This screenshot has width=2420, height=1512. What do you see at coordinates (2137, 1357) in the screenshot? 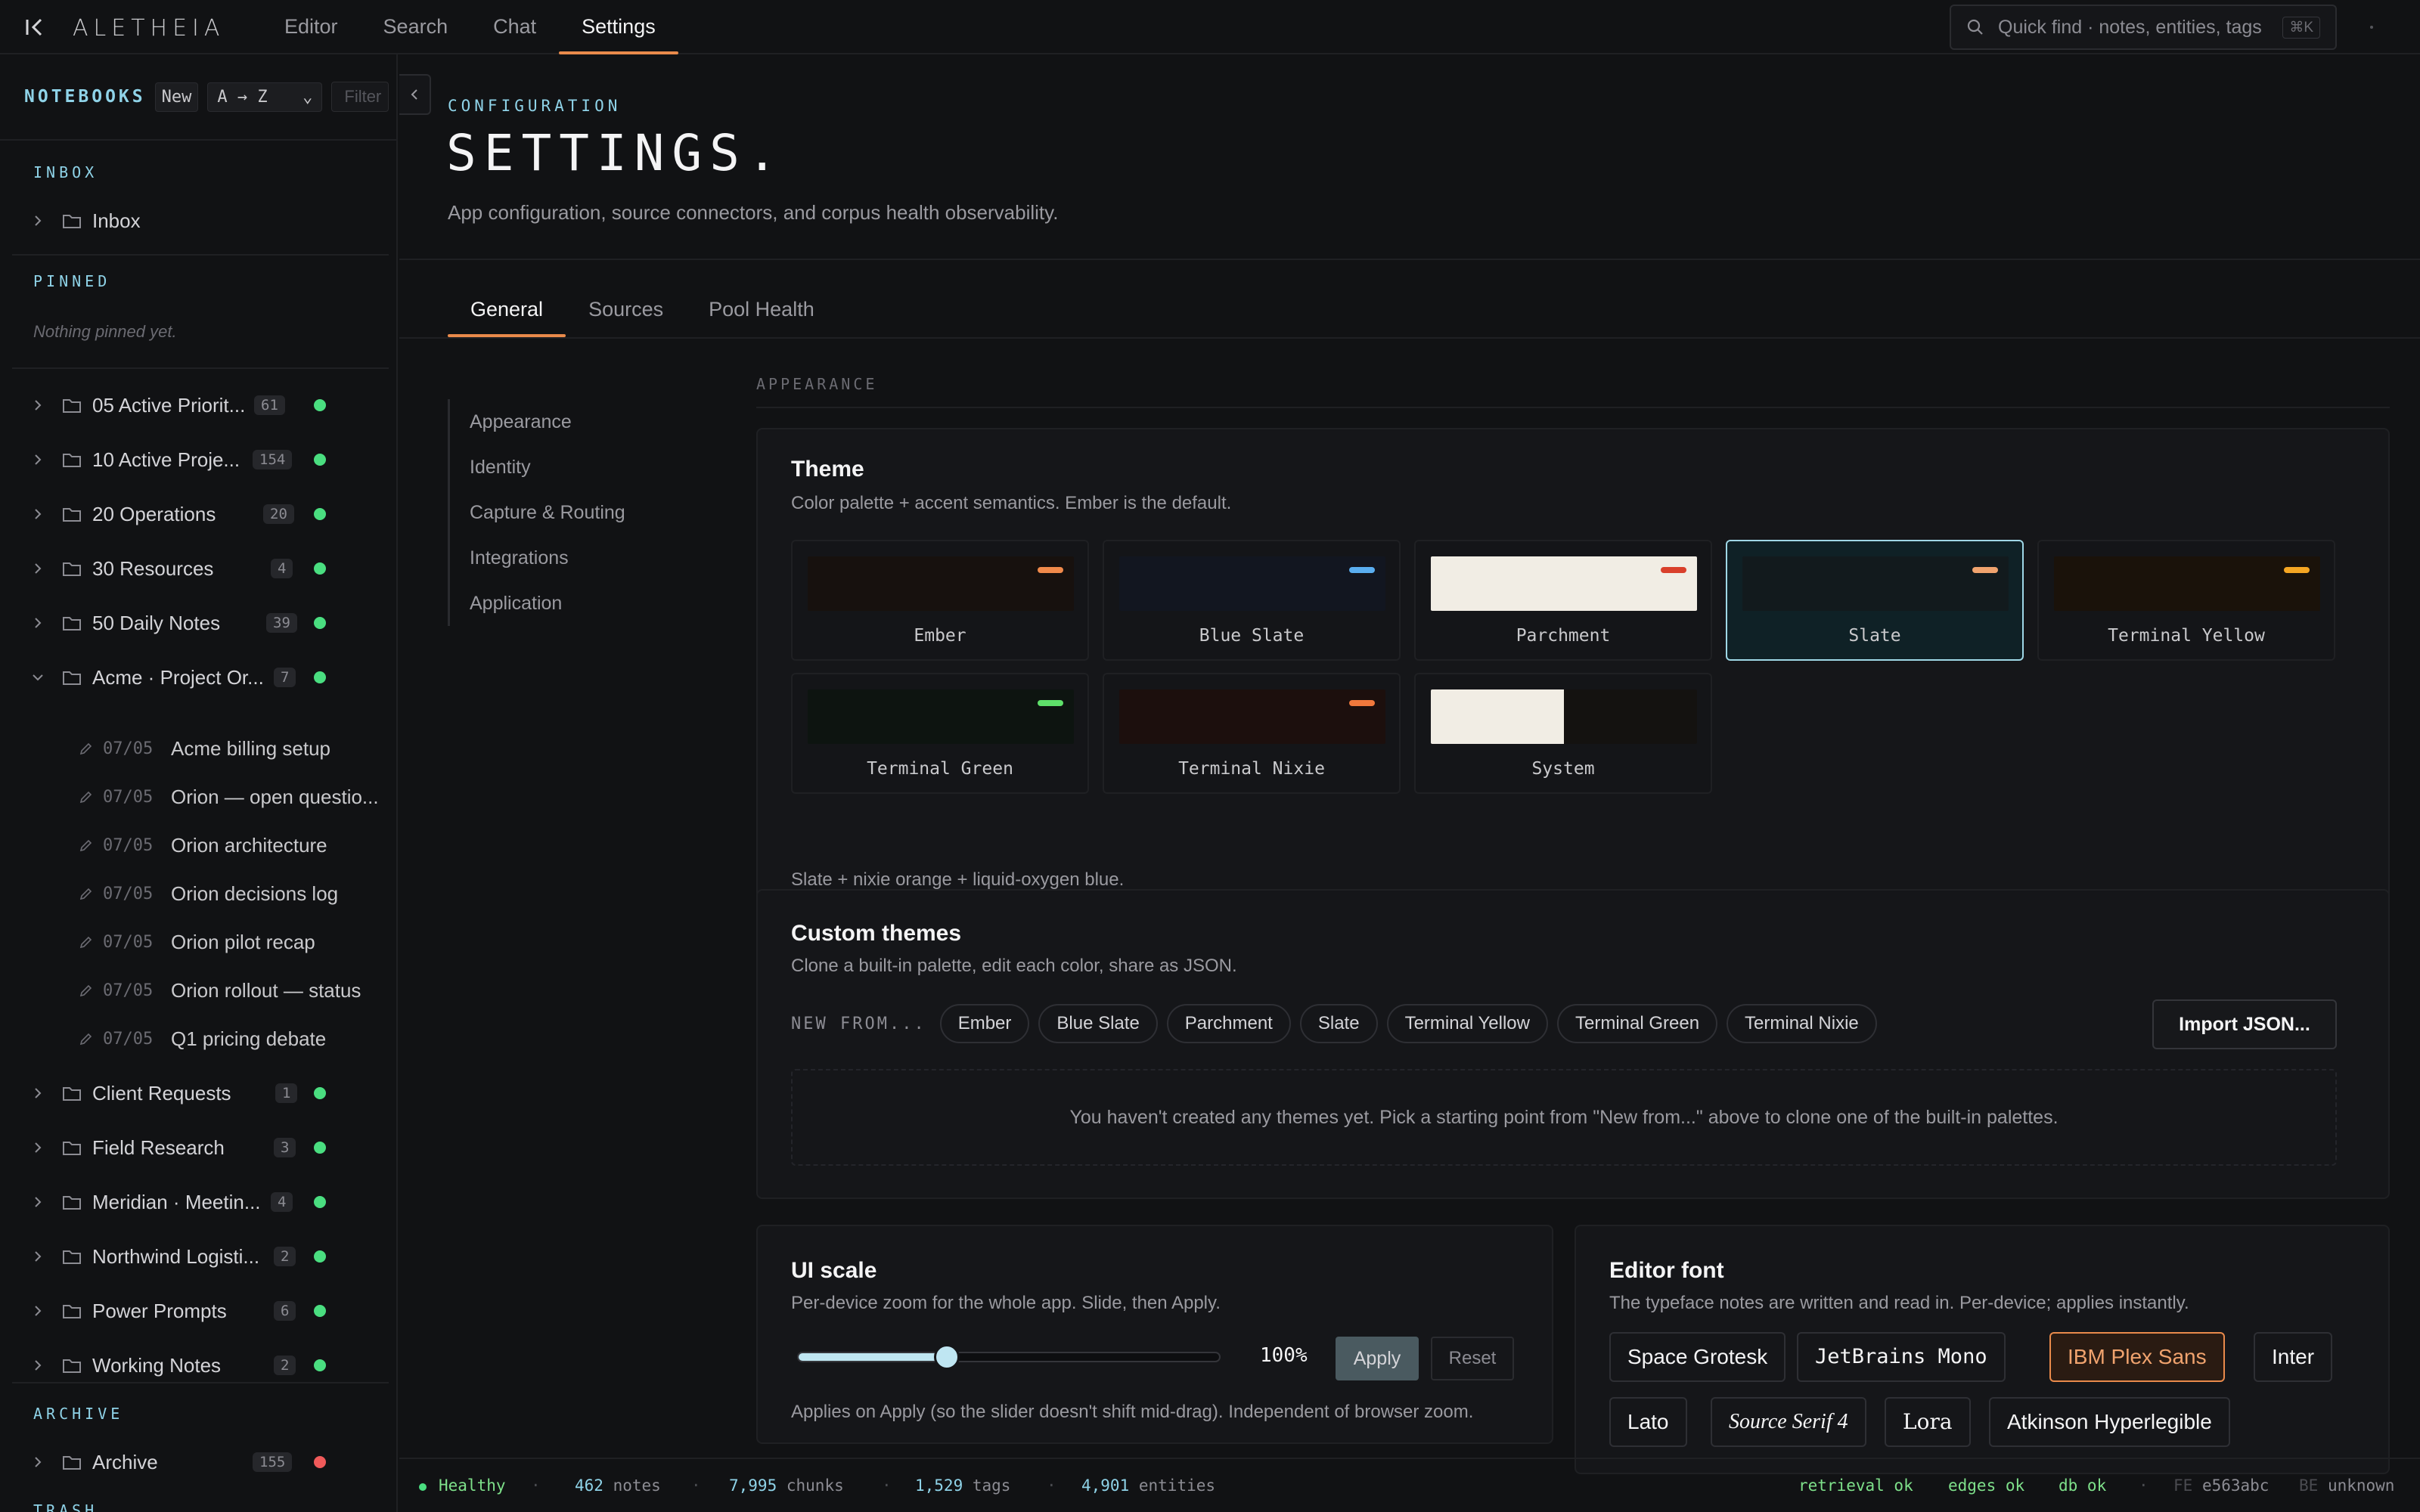
I see `font-ibm-plex-sans: IBM Plex Sans` at bounding box center [2137, 1357].